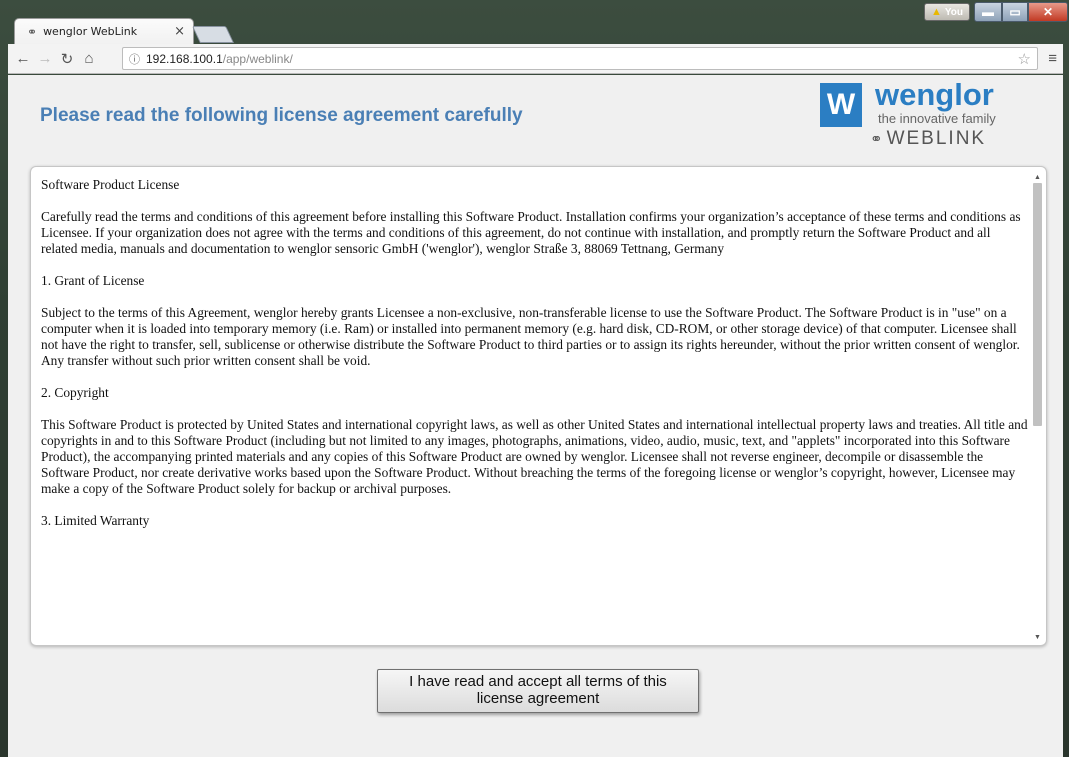 The height and width of the screenshot is (757, 1069). What do you see at coordinates (179, 31) in the screenshot?
I see `tab-close-button: ×` at bounding box center [179, 31].